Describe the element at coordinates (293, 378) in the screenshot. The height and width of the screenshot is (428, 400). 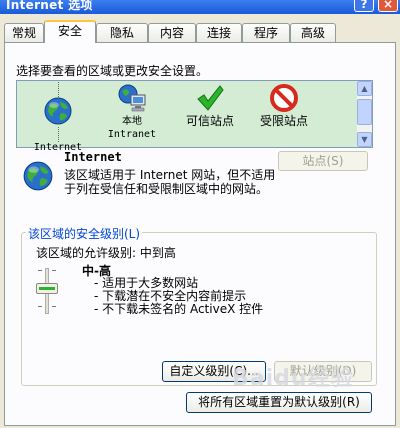
I see `watermark: Baidu经验` at that location.